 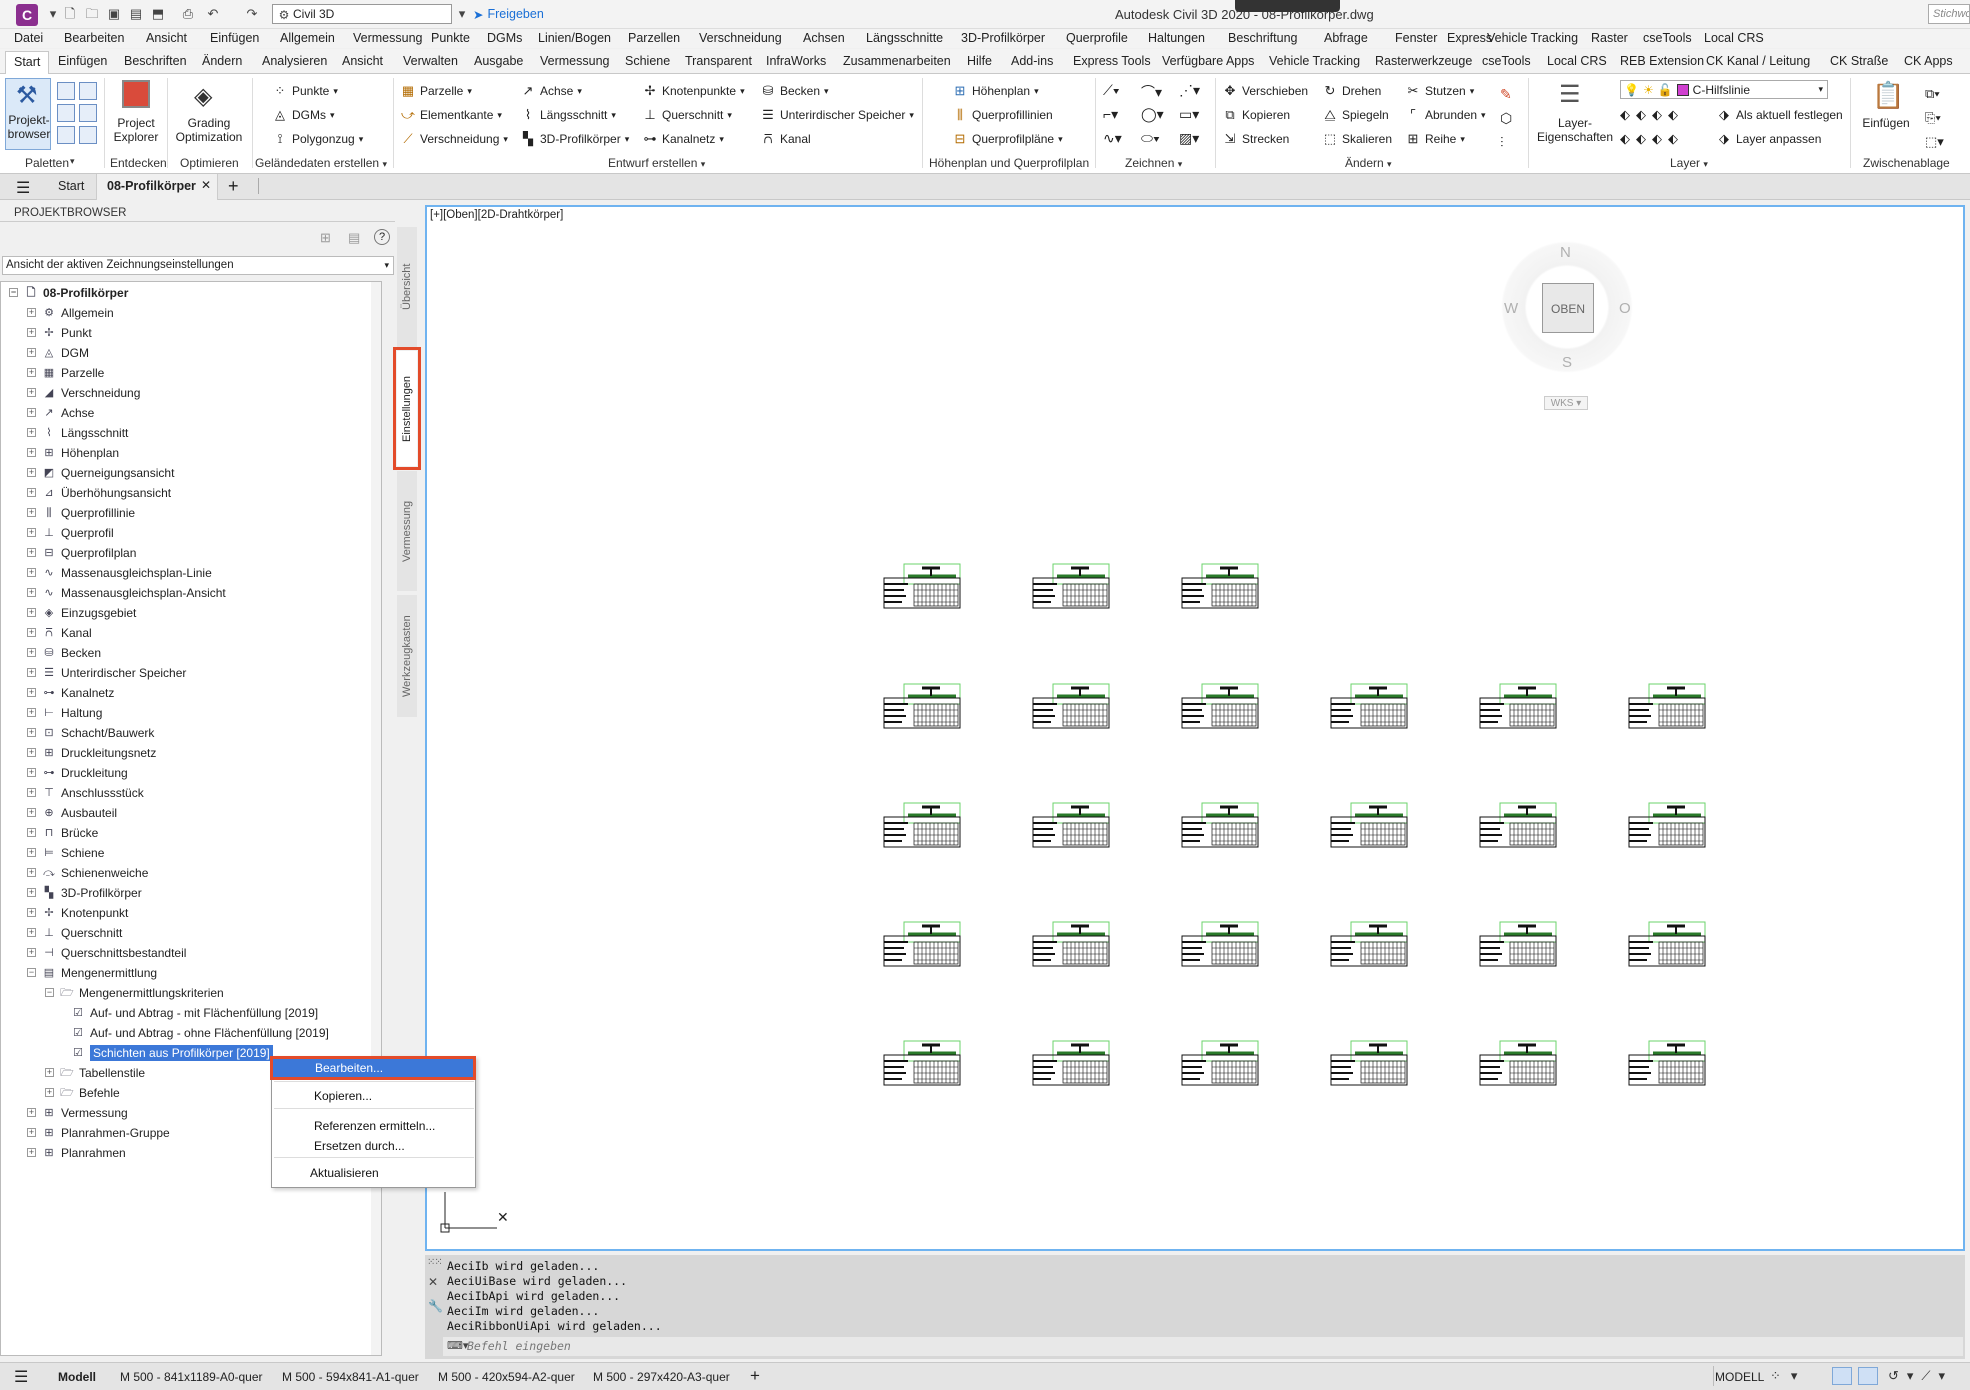 I want to click on erase-icon: ✎, so click(x=1506, y=94).